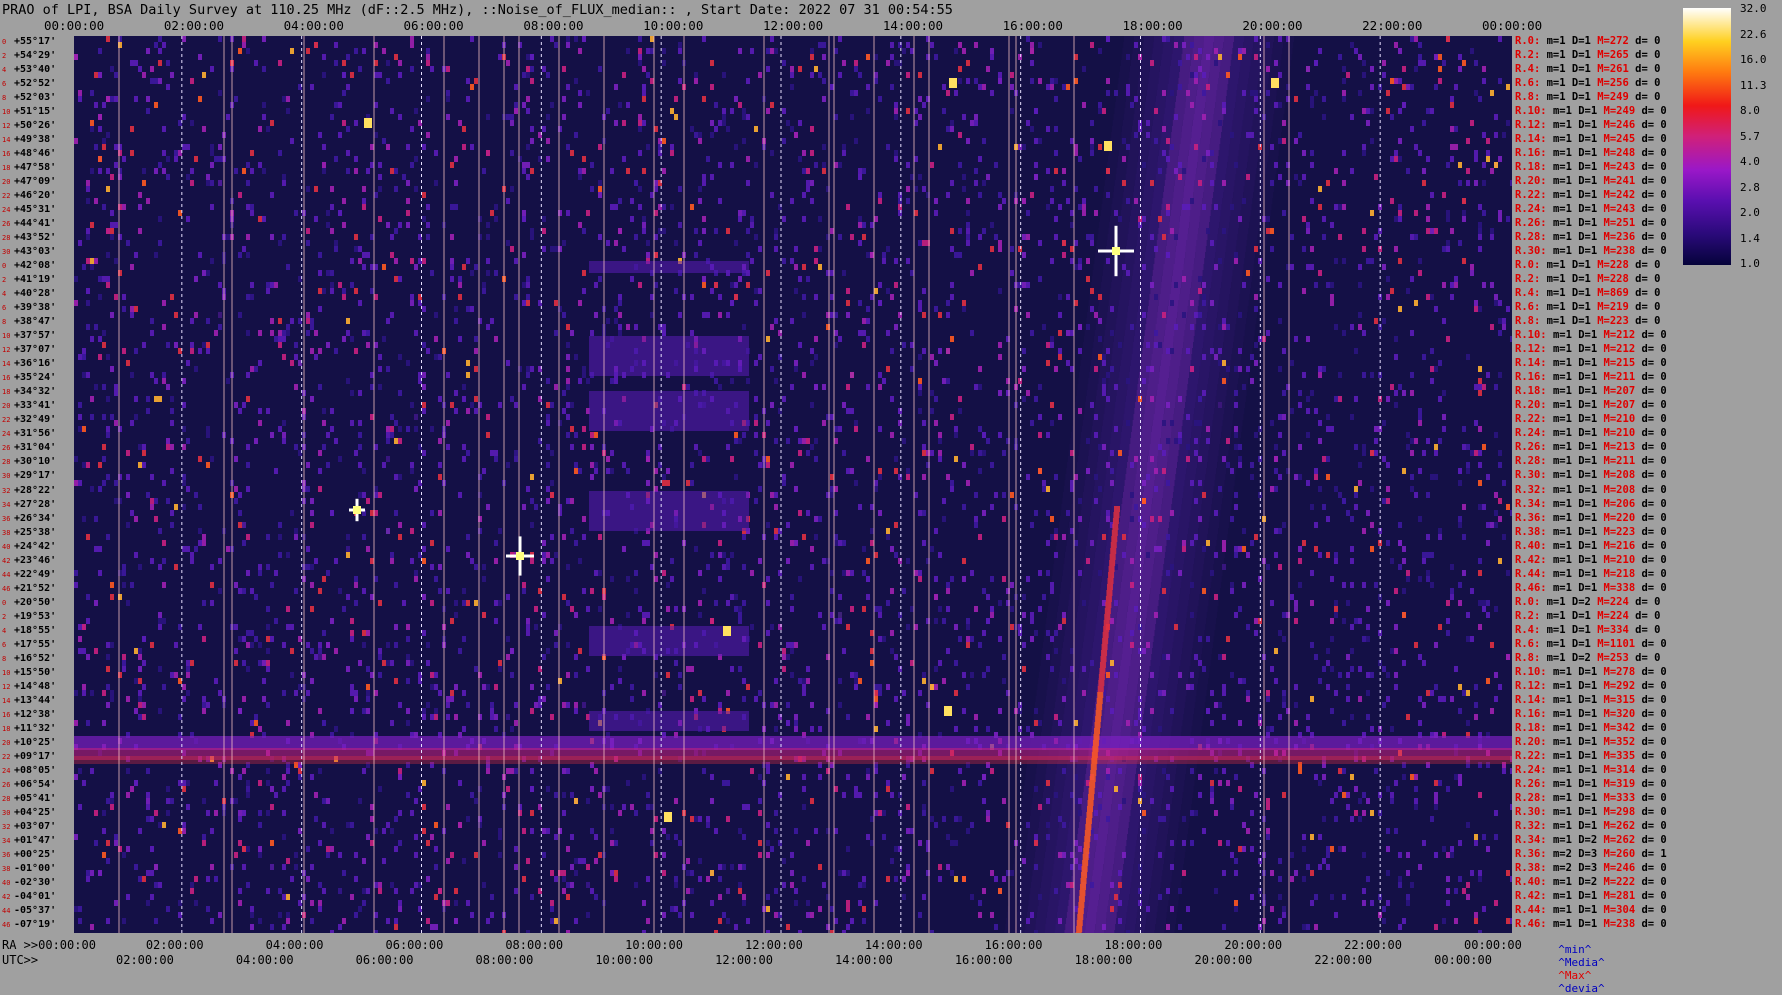  What do you see at coordinates (1392, 25) in the screenshot?
I see `top-tick-label: 22:00:00` at bounding box center [1392, 25].